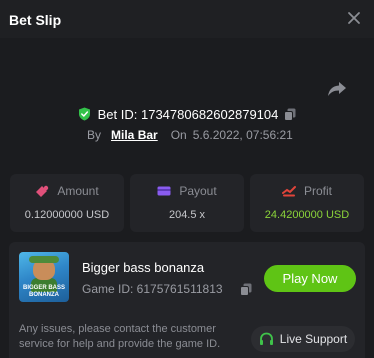 This screenshot has height=358, width=374. Describe the element at coordinates (152, 289) in the screenshot. I see `game-id: Game ID: 6175761511813` at that location.